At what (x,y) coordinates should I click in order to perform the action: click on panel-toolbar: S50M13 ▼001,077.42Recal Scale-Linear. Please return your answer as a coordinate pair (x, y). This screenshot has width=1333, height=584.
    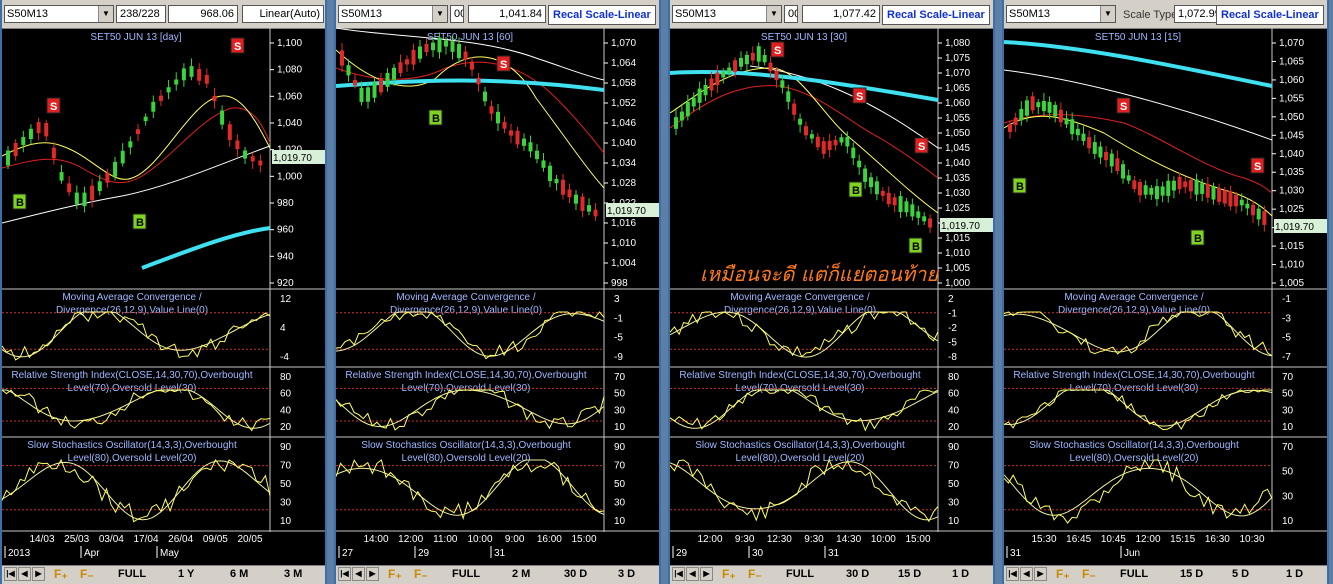
    Looking at the image, I should click on (831, 14).